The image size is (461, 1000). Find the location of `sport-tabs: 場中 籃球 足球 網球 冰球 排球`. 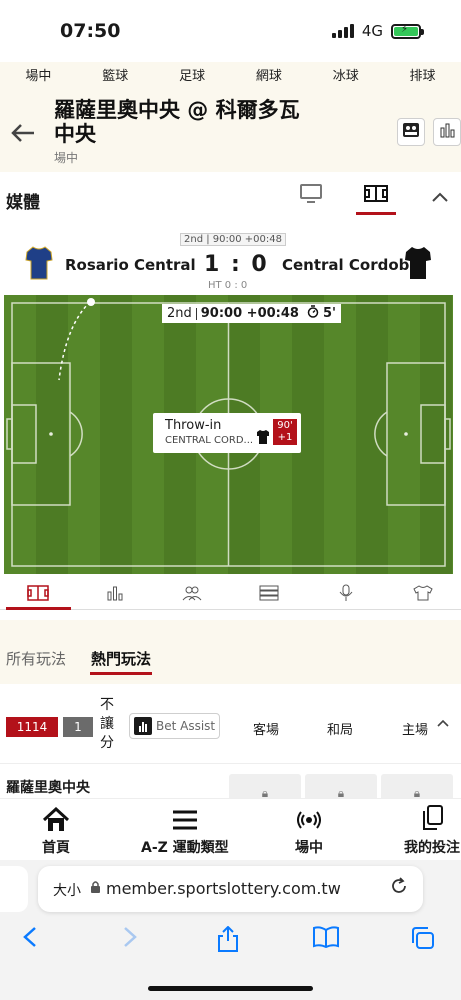

sport-tabs: 場中 籃球 足球 網球 冰球 排球 is located at coordinates (230, 74).